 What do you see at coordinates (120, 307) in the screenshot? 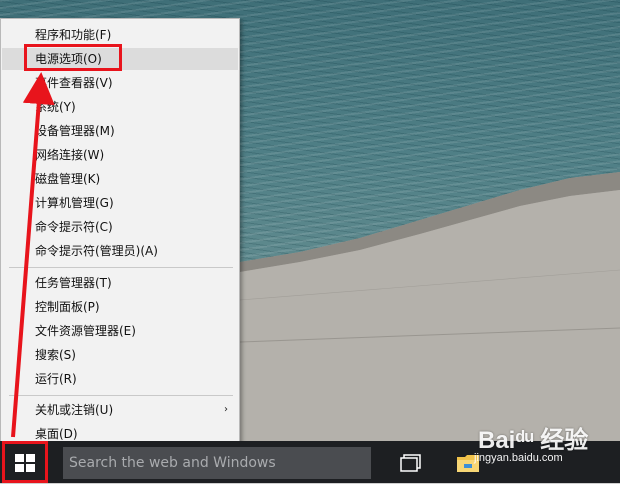
I see `menu-item-control-panel: 控制面板(P)` at bounding box center [120, 307].